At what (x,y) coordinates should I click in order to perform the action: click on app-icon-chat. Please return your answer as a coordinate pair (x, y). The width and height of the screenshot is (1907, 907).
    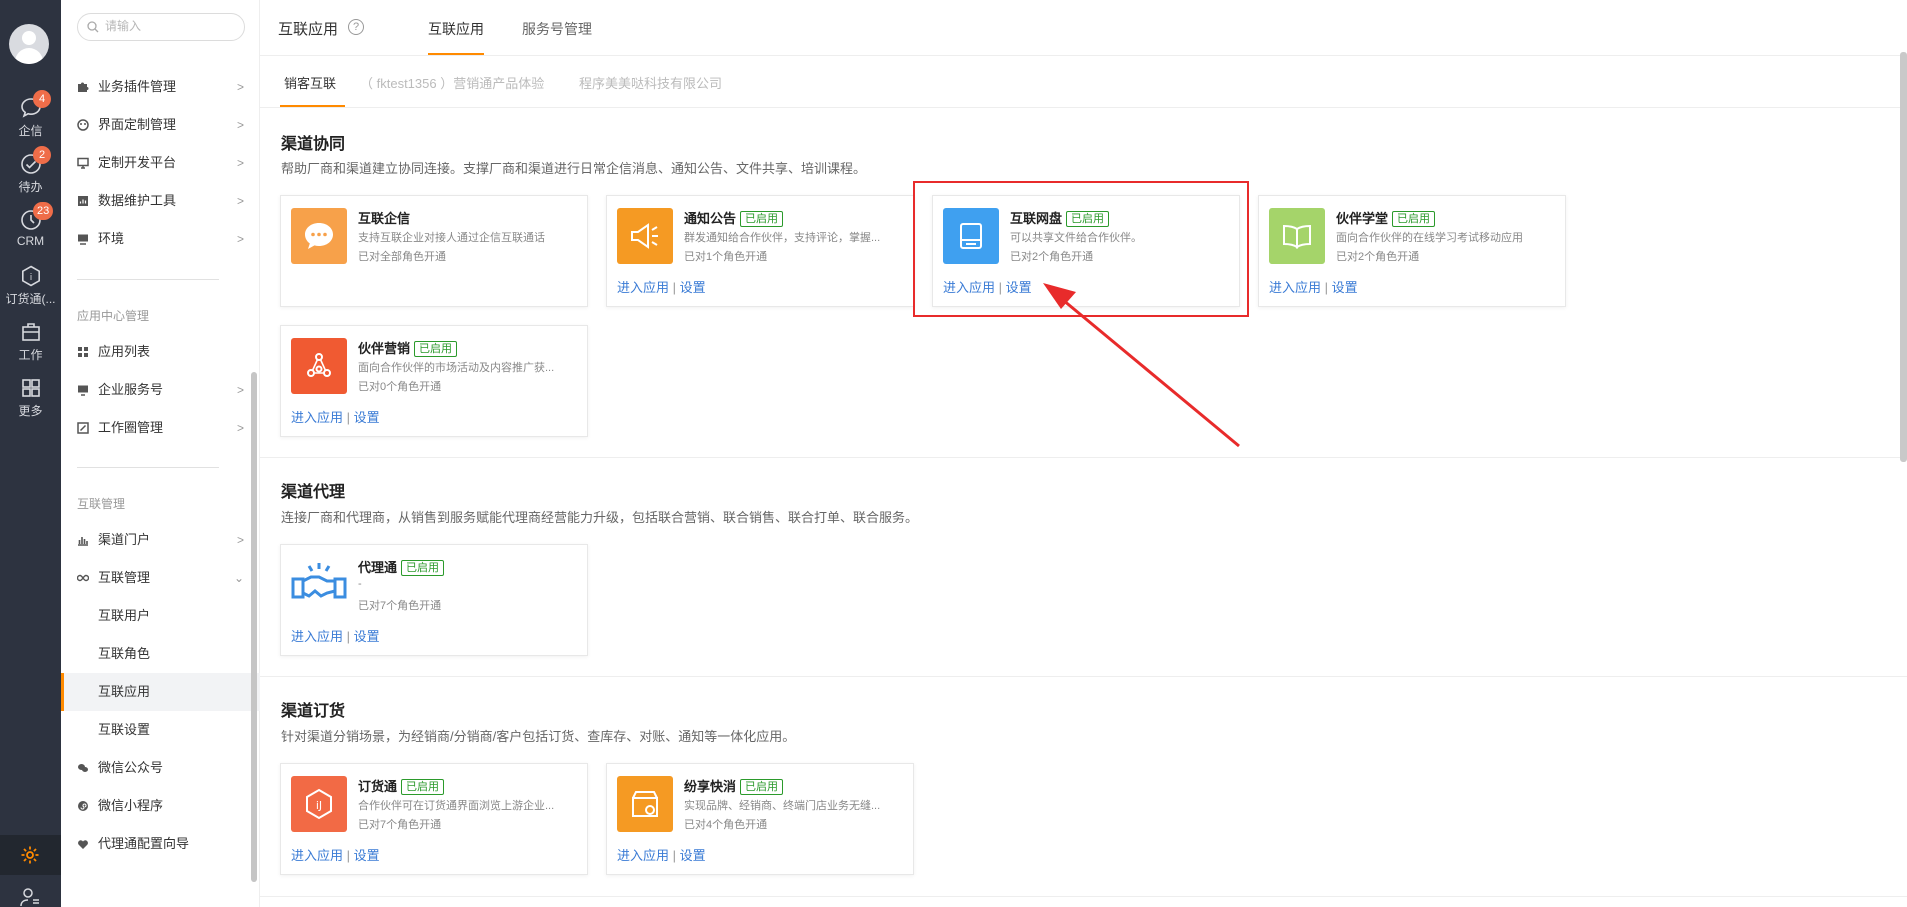
    Looking at the image, I should click on (319, 236).